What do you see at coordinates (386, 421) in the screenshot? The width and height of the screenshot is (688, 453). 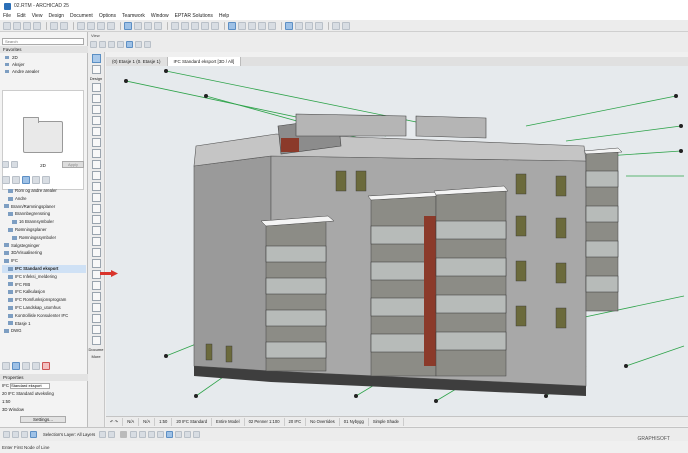 I see `3d-style-select: Simple Shade` at bounding box center [386, 421].